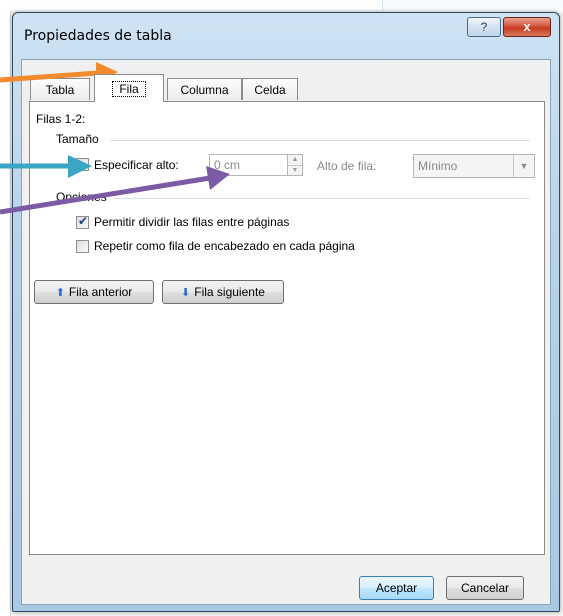 Image resolution: width=563 pixels, height=616 pixels. What do you see at coordinates (5, 308) in the screenshot?
I see `vertical-ruler` at bounding box center [5, 308].